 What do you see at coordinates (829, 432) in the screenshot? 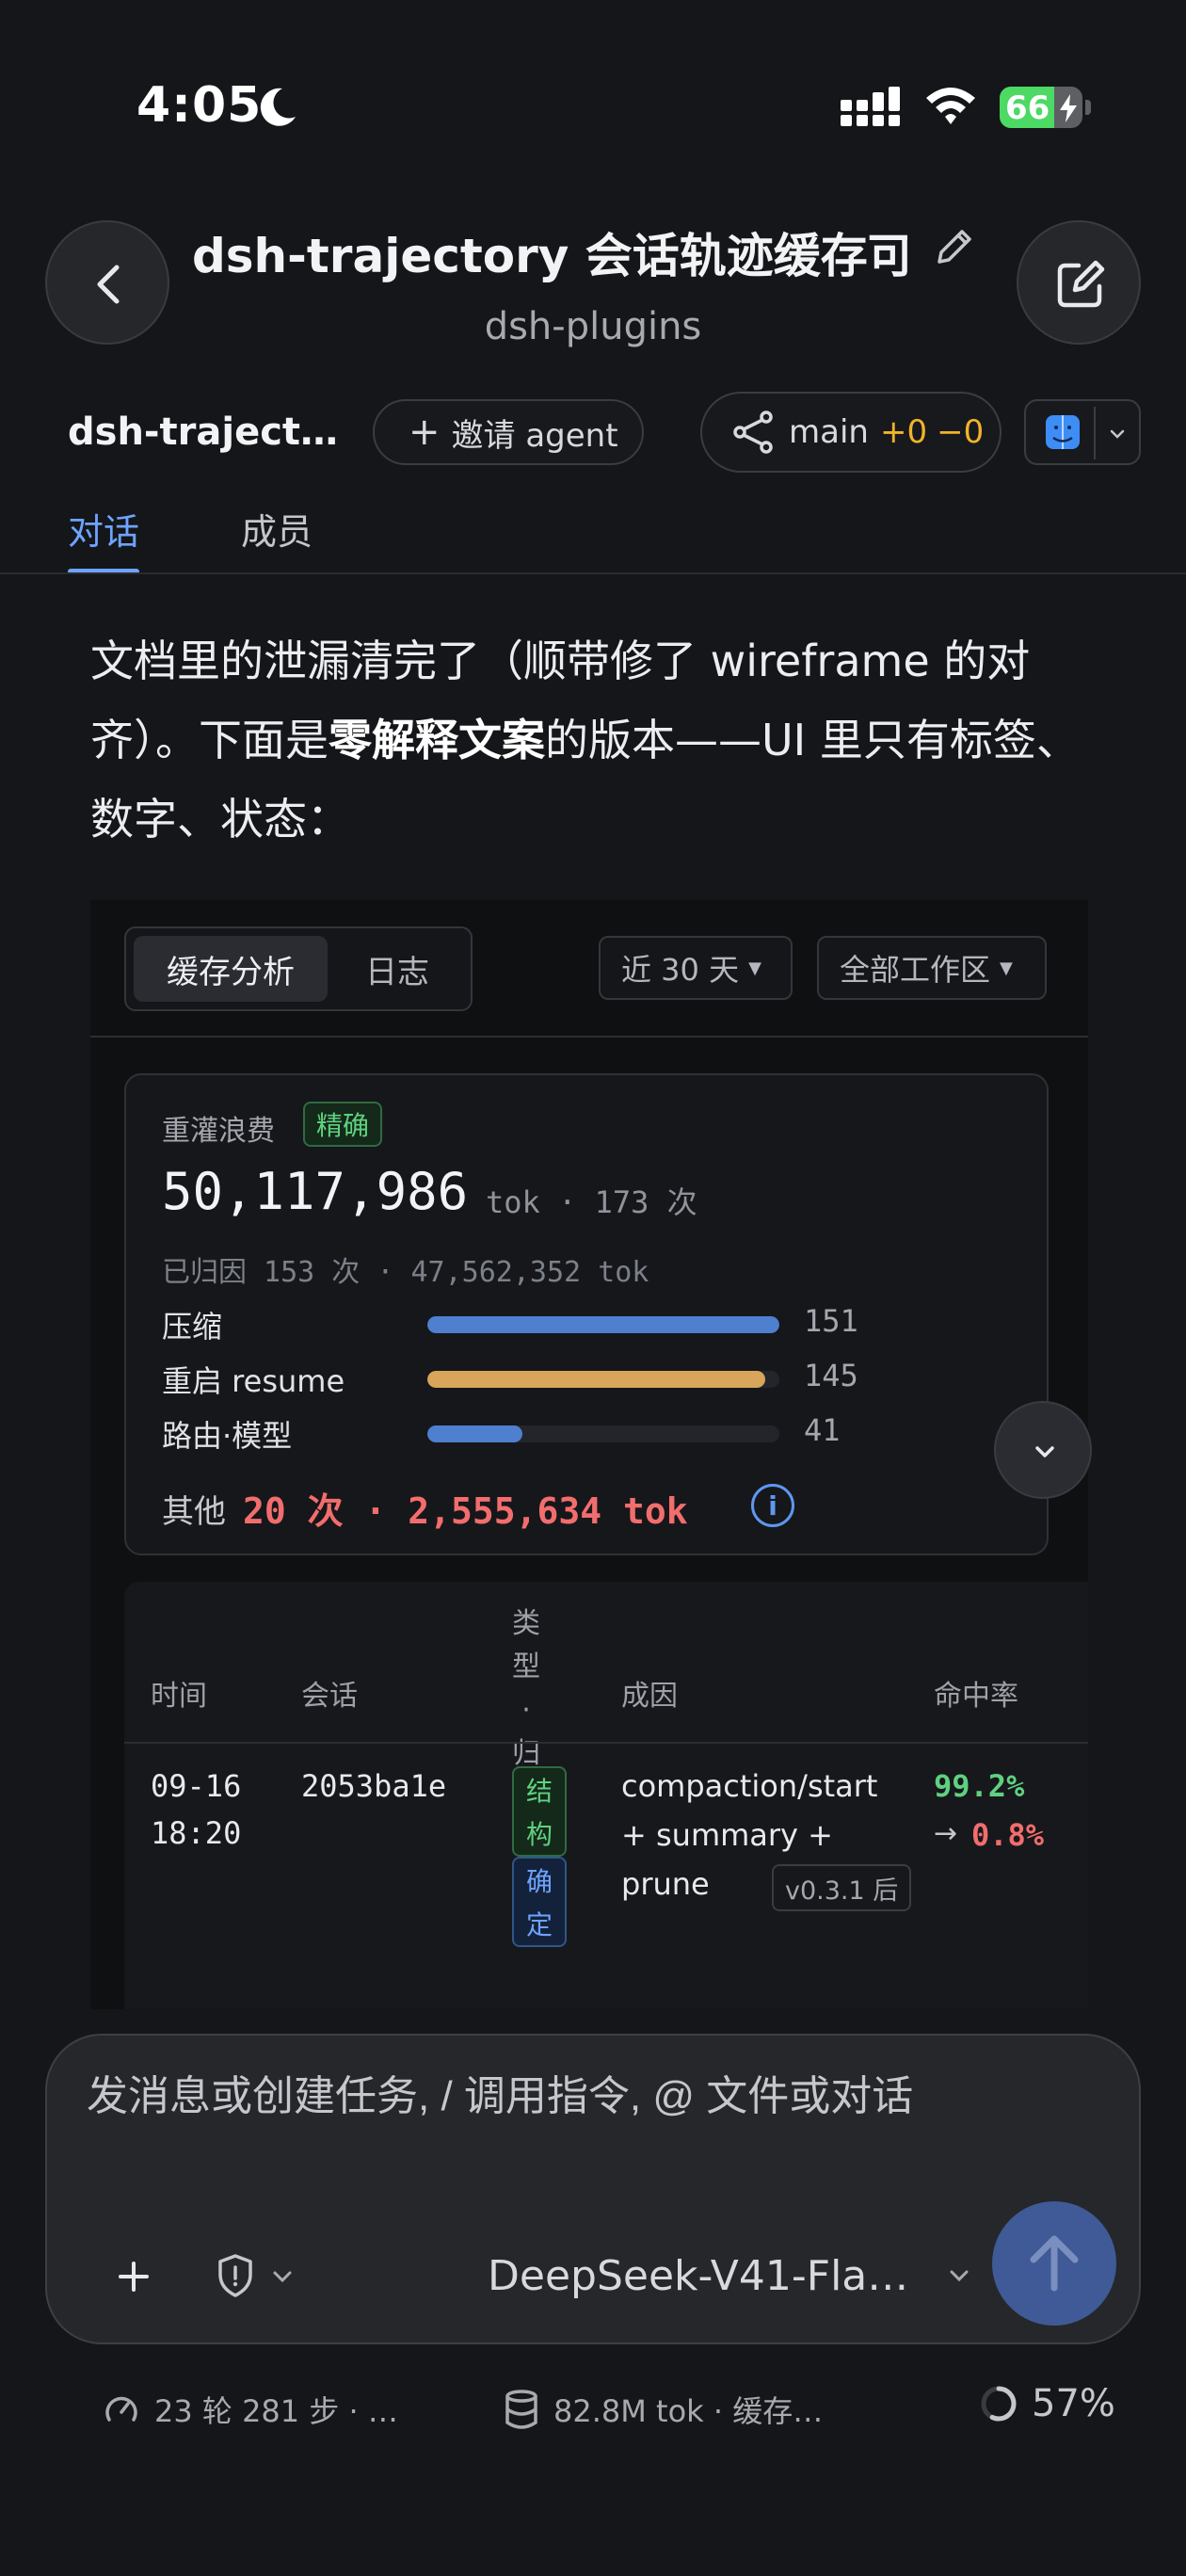
I see `branch-name: main` at bounding box center [829, 432].